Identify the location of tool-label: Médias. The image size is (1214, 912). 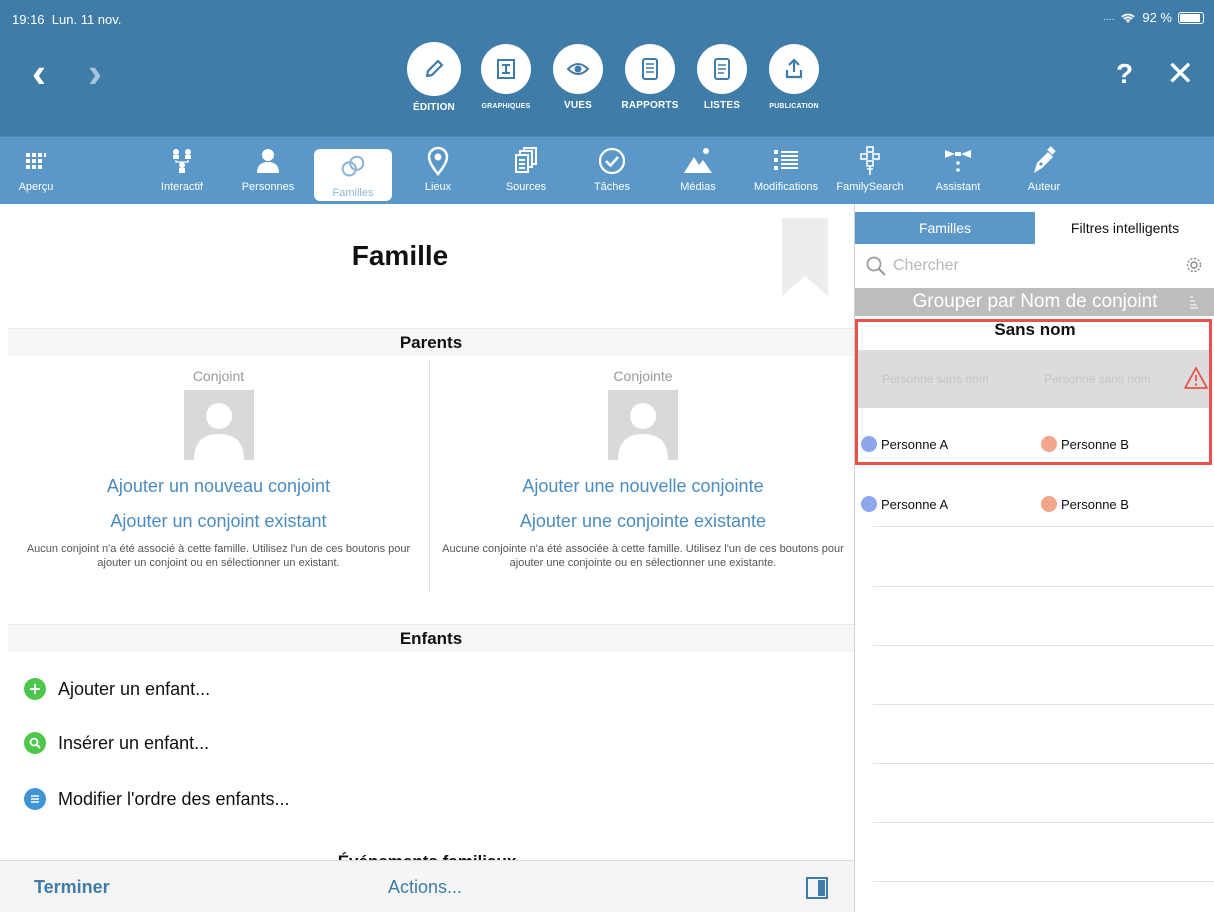
(698, 187).